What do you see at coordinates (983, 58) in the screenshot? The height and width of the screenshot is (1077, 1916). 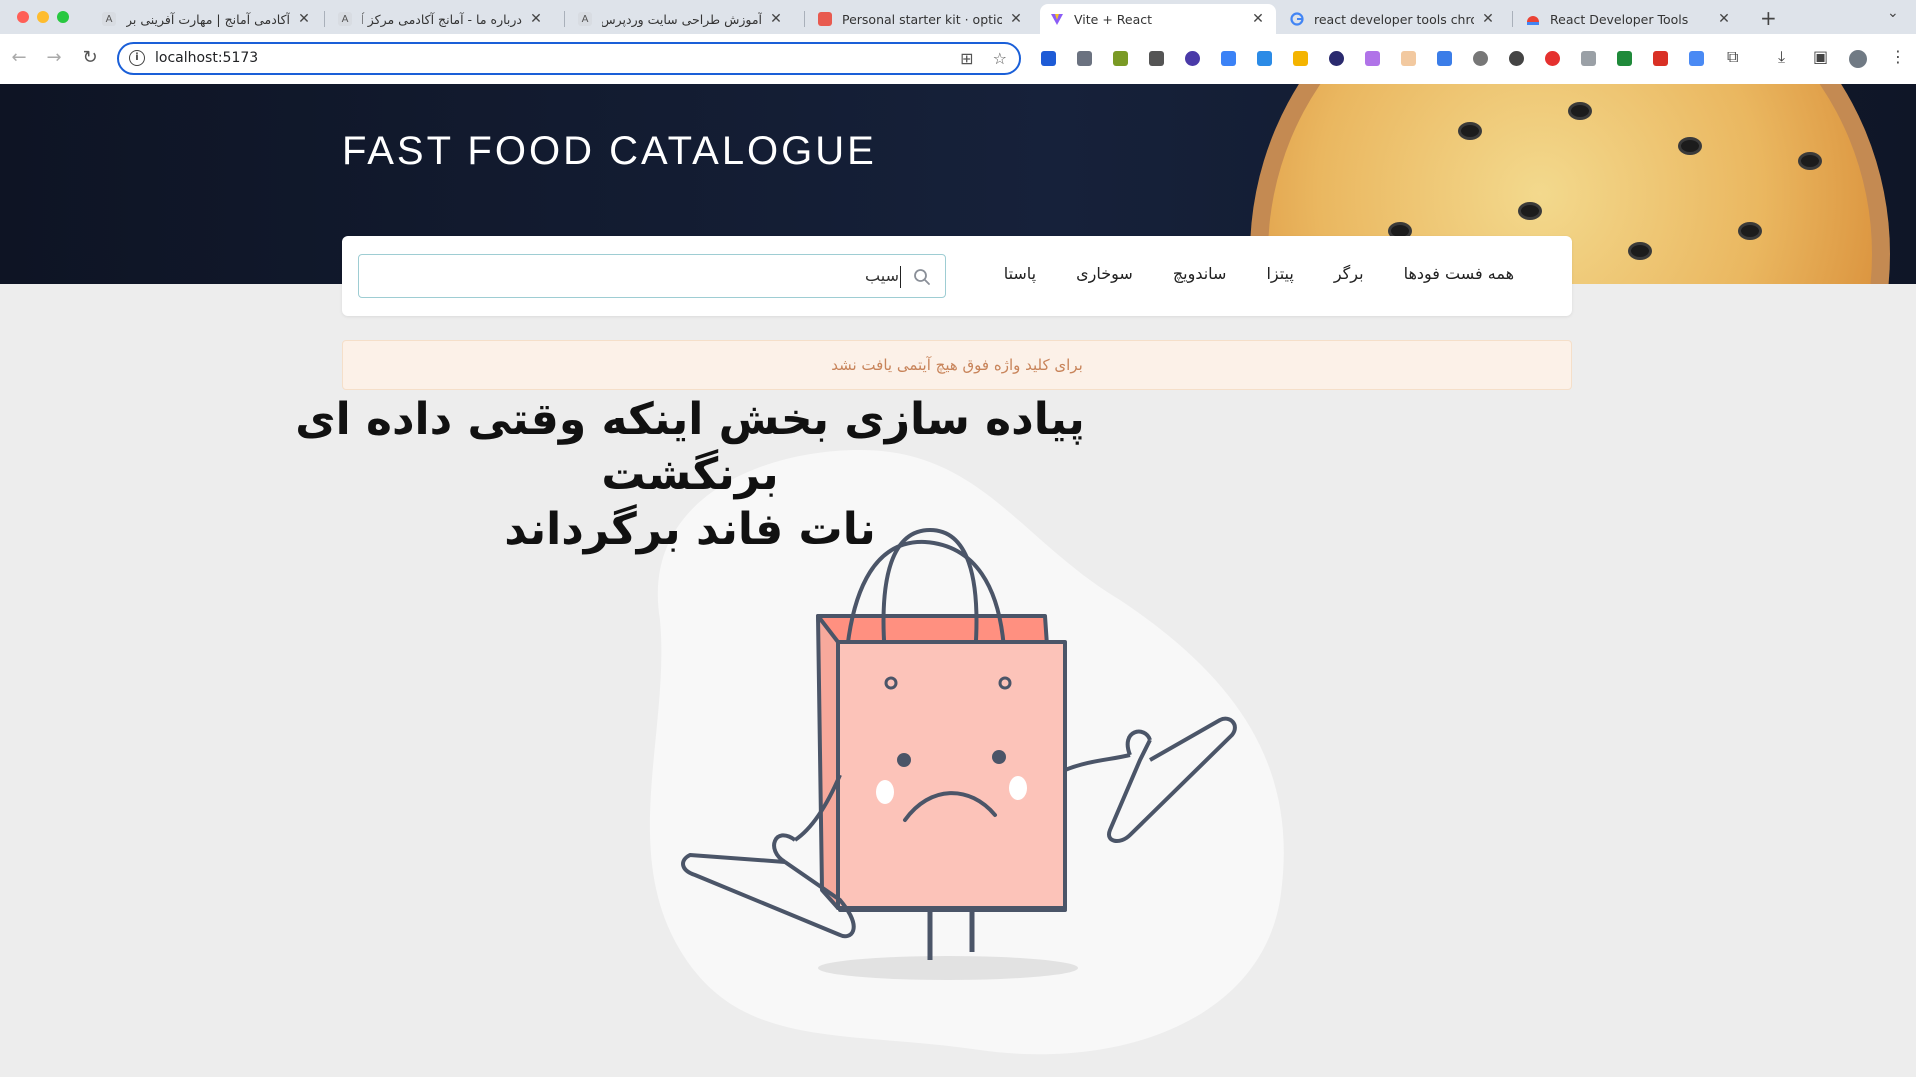 I see `omnibox-actions: ⊞ ☆` at bounding box center [983, 58].